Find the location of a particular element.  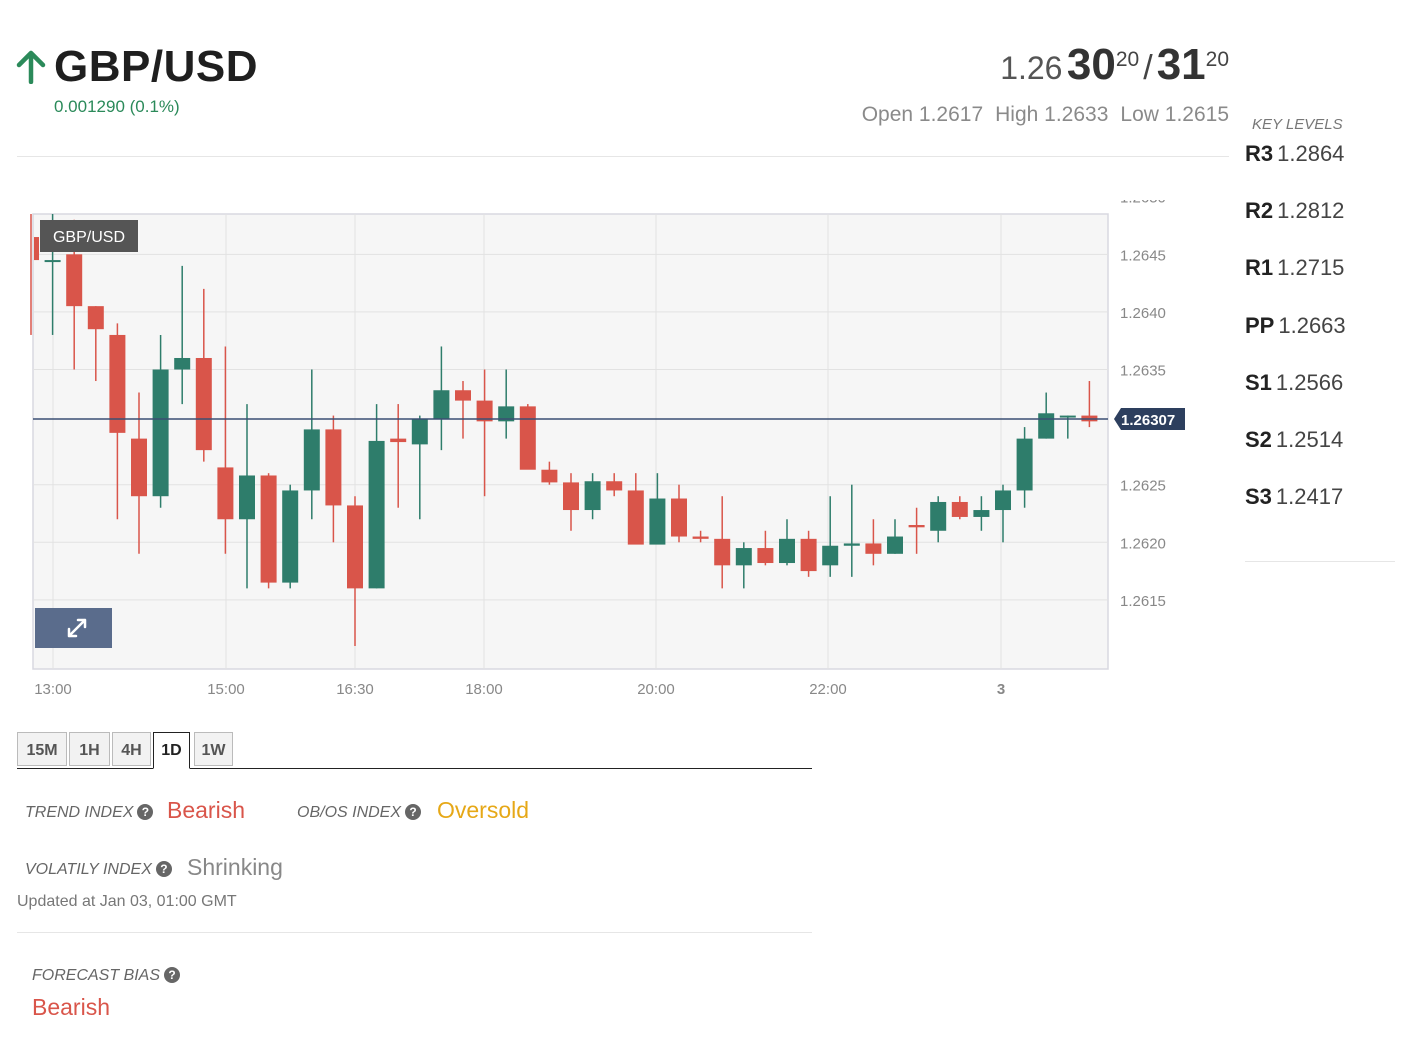

x-tick-label: 3 is located at coordinates (1001, 689).